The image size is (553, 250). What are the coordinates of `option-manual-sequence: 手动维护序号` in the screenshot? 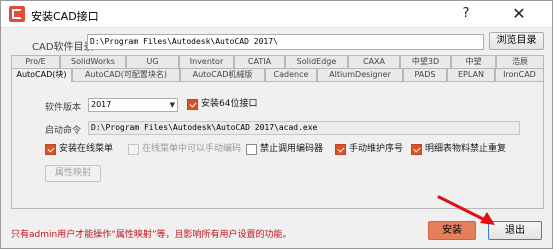 It's located at (369, 150).